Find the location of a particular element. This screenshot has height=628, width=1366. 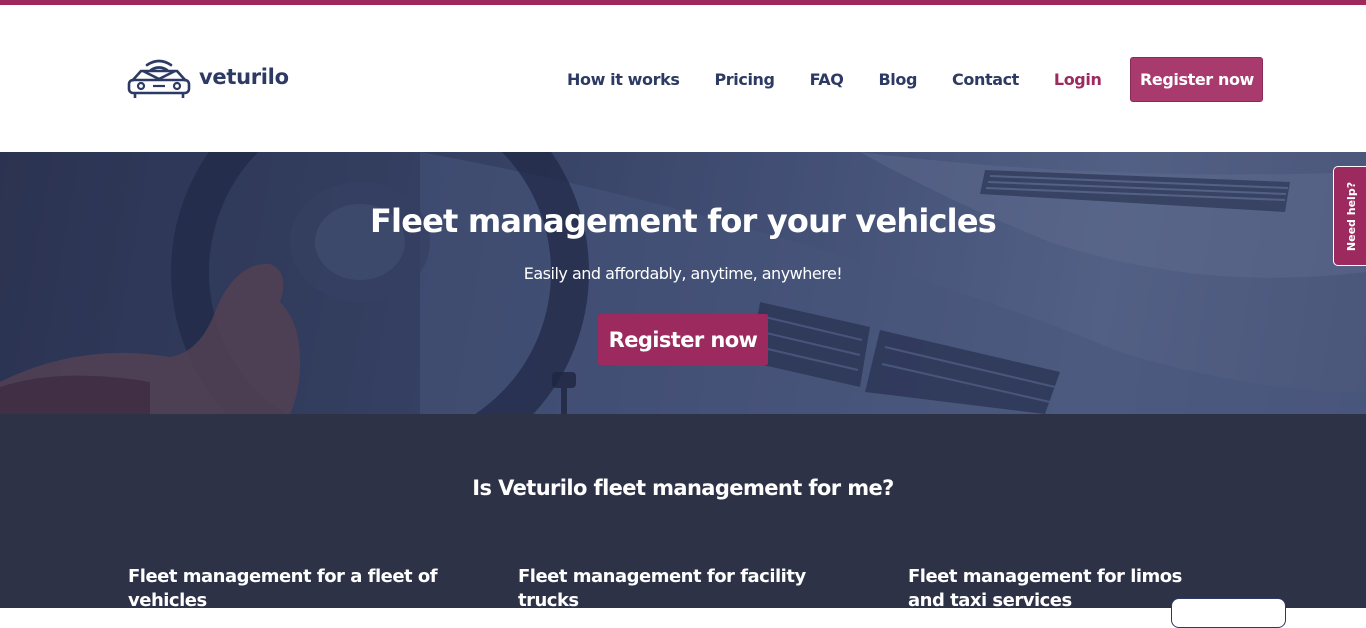

header-register-button: Register now is located at coordinates (1197, 79).